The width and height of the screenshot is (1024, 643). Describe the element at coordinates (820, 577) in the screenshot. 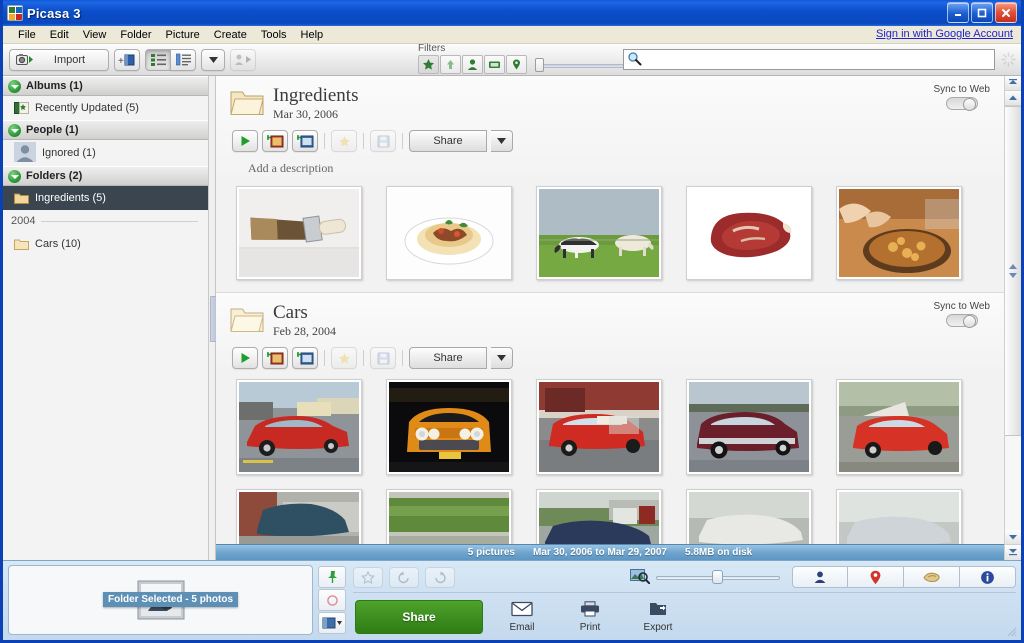

I see `people-view-icon` at that location.